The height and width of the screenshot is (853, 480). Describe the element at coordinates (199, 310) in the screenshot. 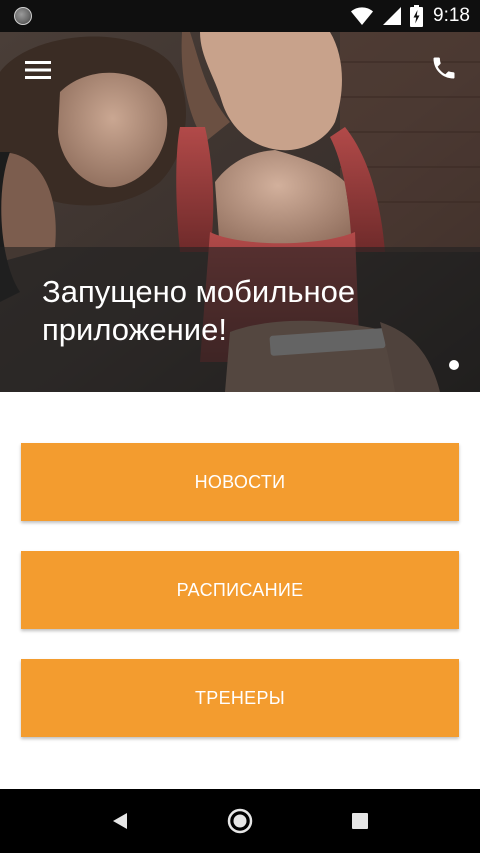

I see `hero-title: Запущено мобильное приложение!` at that location.